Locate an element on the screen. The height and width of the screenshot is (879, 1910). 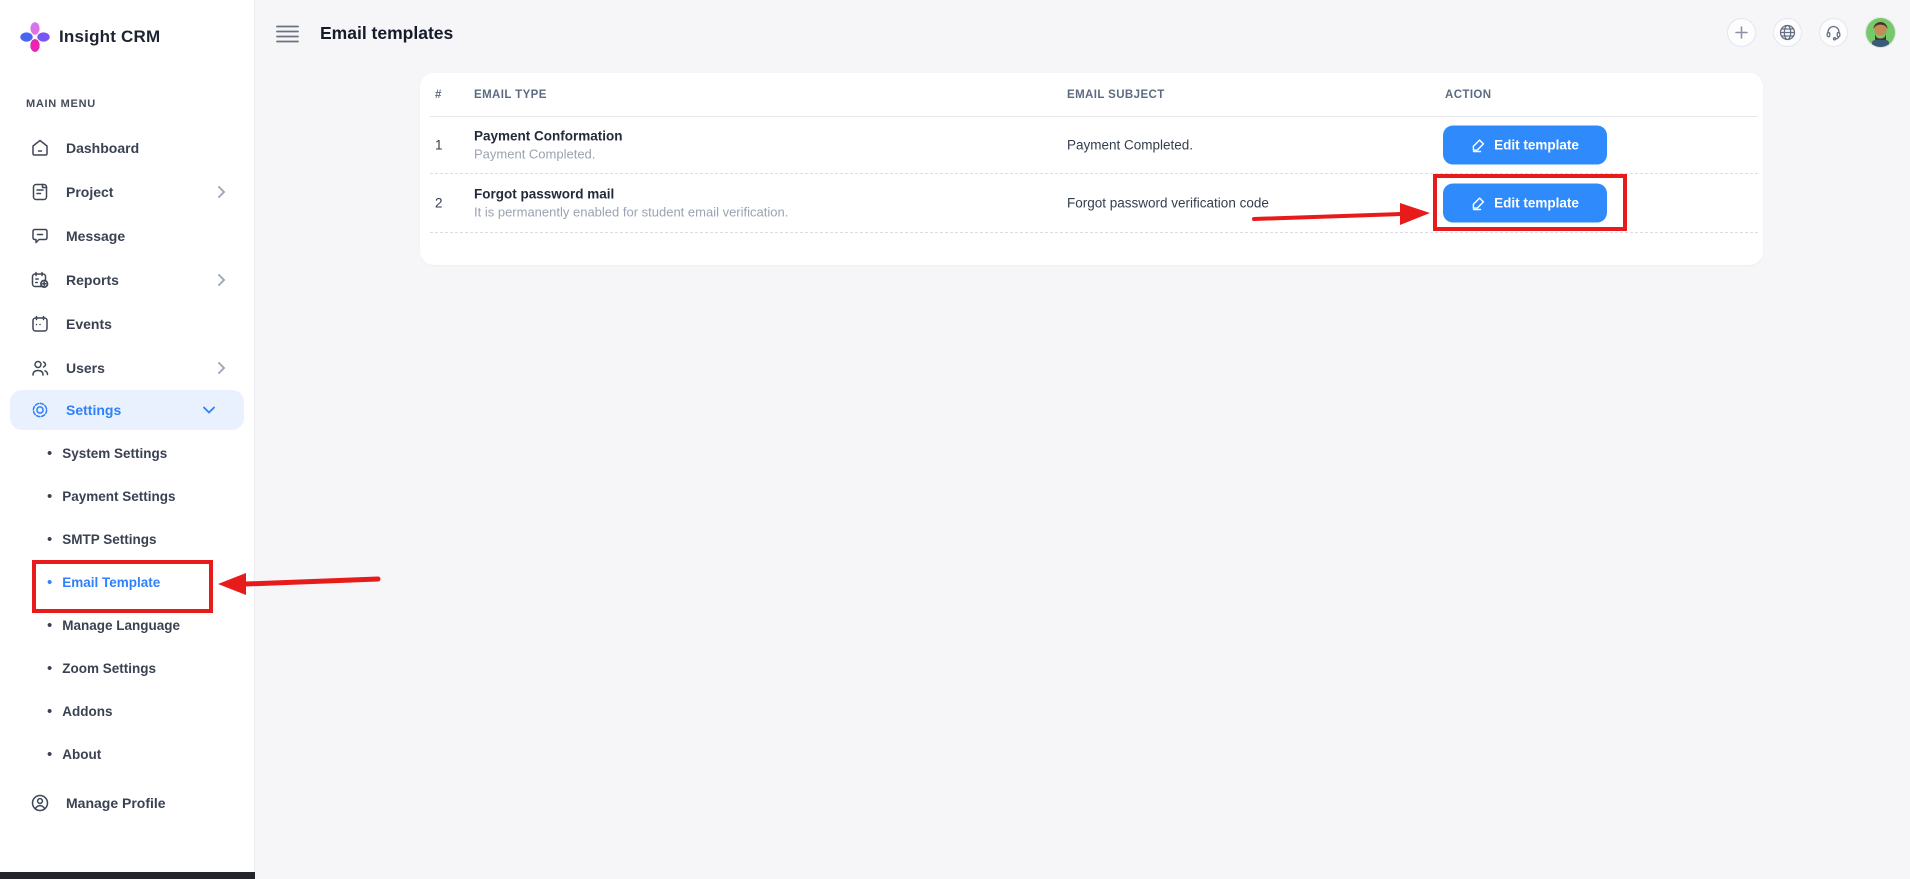
plus-icon is located at coordinates (1741, 32).